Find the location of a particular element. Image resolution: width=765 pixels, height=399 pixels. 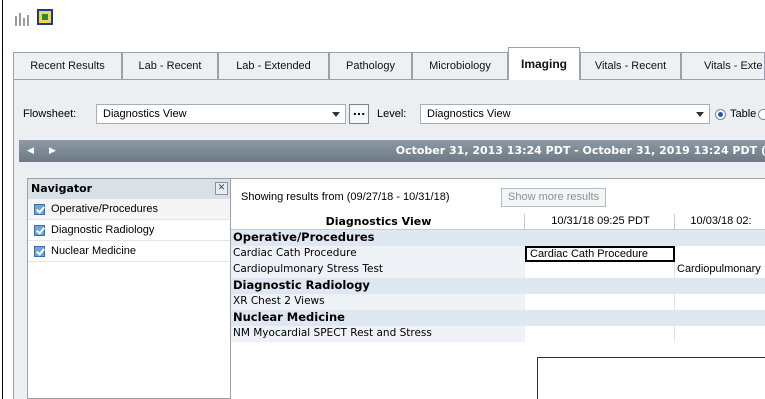

navigator-item-operative-procedures: Operative/Procedures is located at coordinates (129, 209).